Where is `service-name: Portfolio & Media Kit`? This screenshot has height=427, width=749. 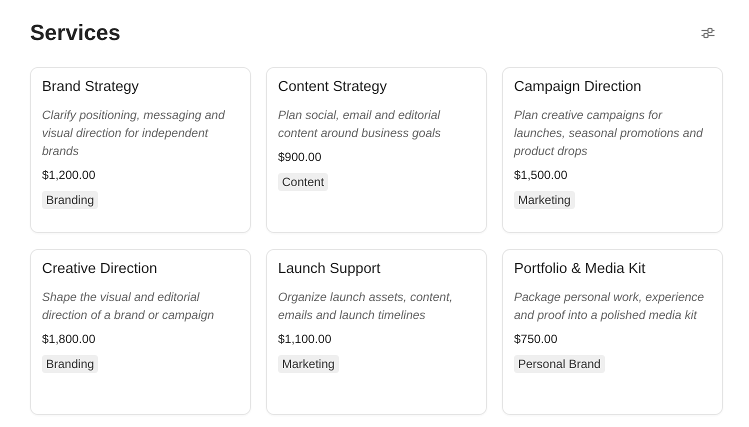 service-name: Portfolio & Media Kit is located at coordinates (580, 269).